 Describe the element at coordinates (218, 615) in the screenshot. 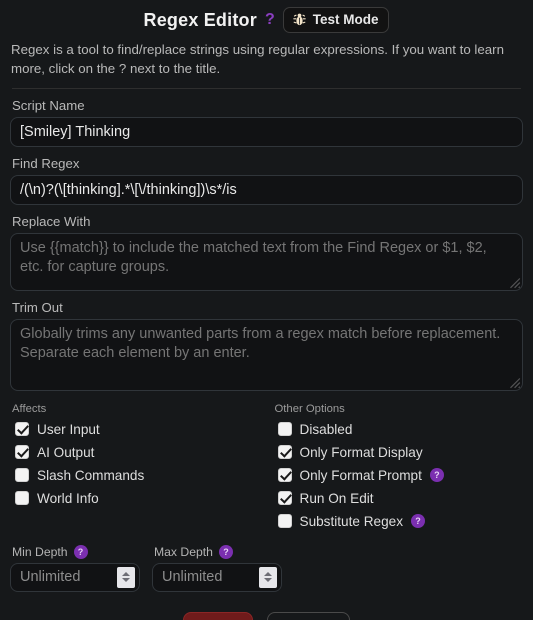

I see `save-button: Save` at that location.